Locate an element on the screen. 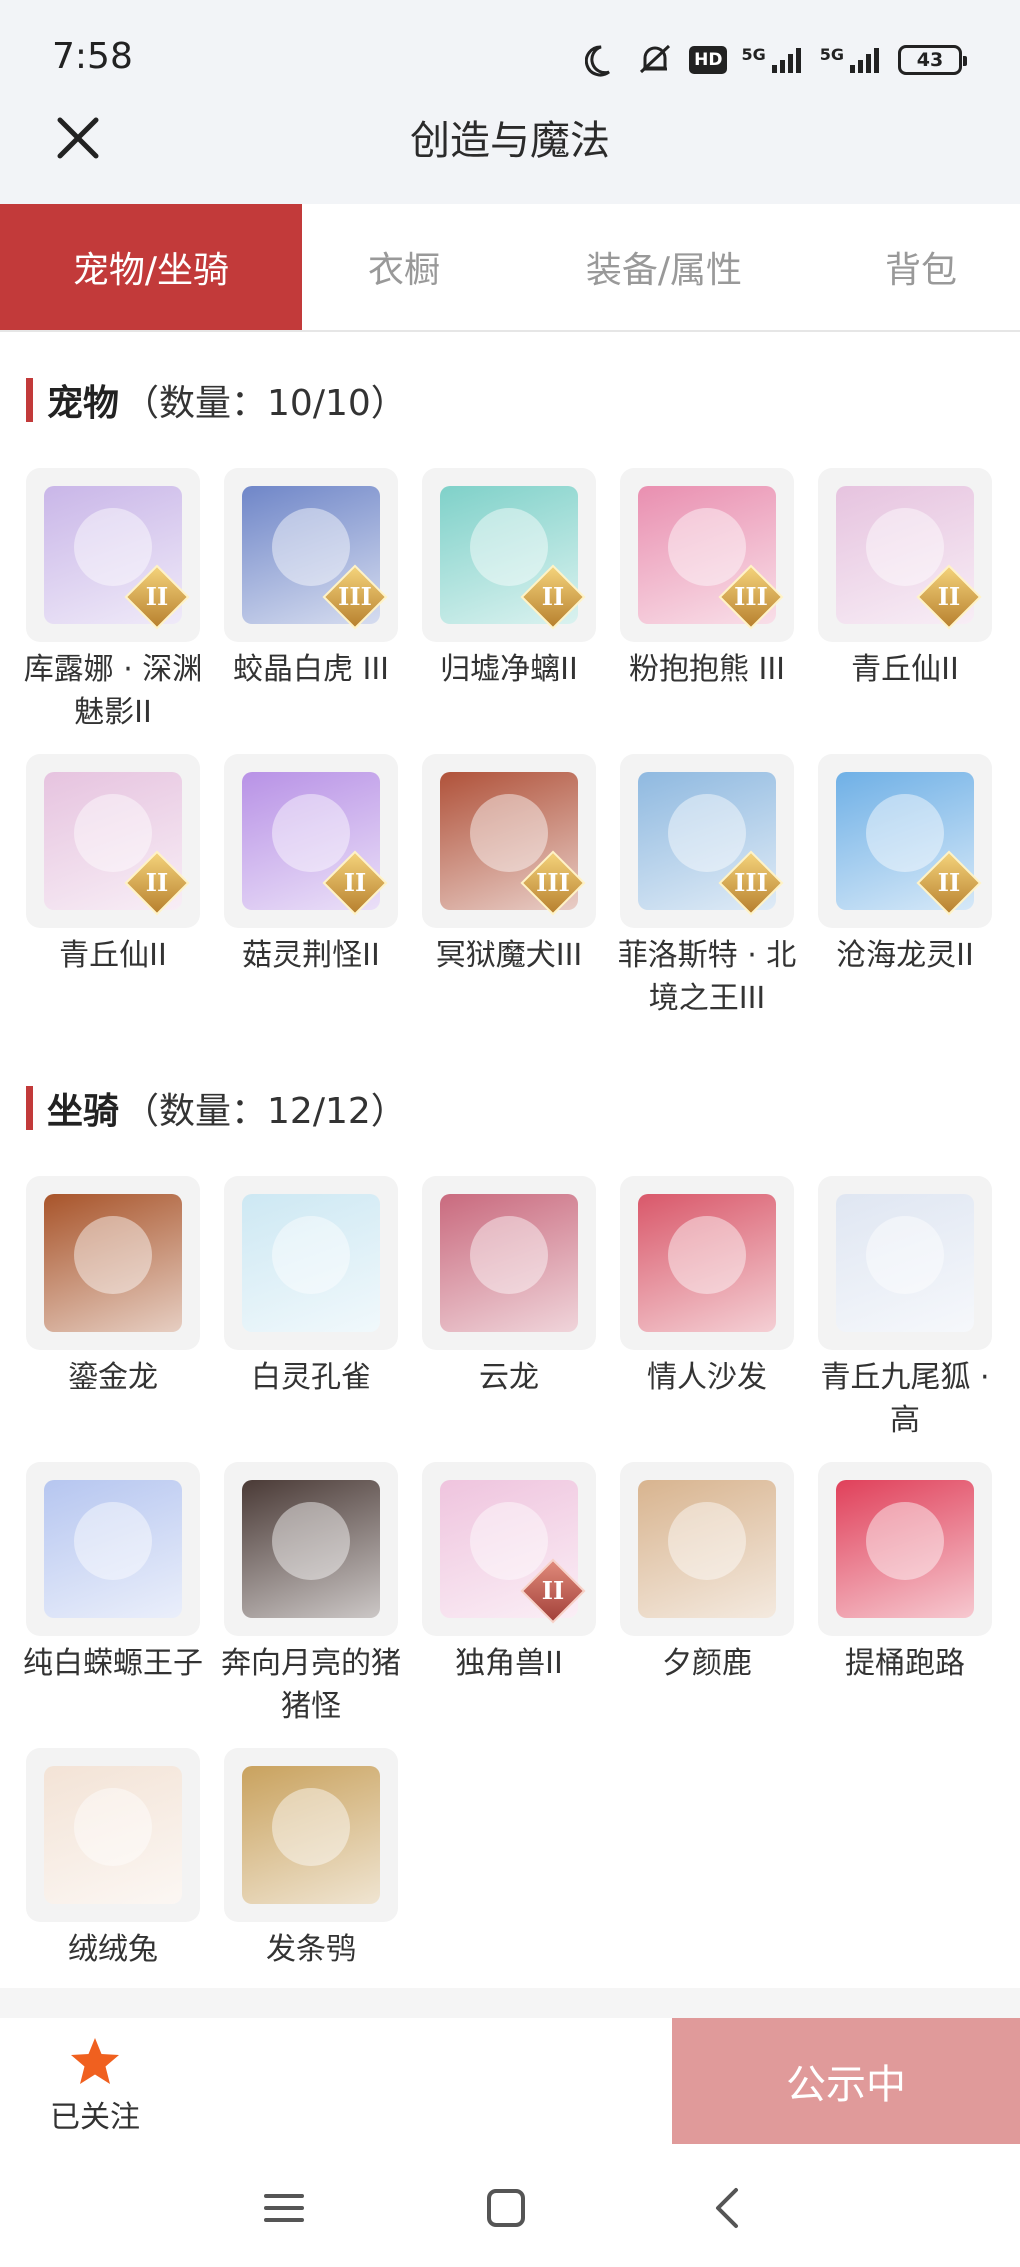 This screenshot has height=2267, width=1020. grid-item: 纯白蝾螈王子 is located at coordinates (113, 1573).